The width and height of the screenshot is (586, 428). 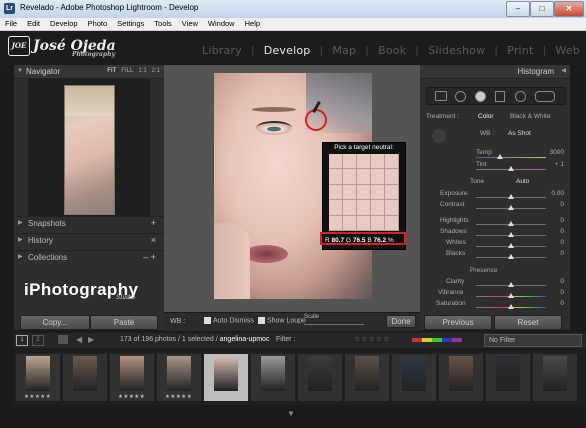 What do you see at coordinates (458, 322) in the screenshot?
I see `previous-button: Previous` at bounding box center [458, 322].